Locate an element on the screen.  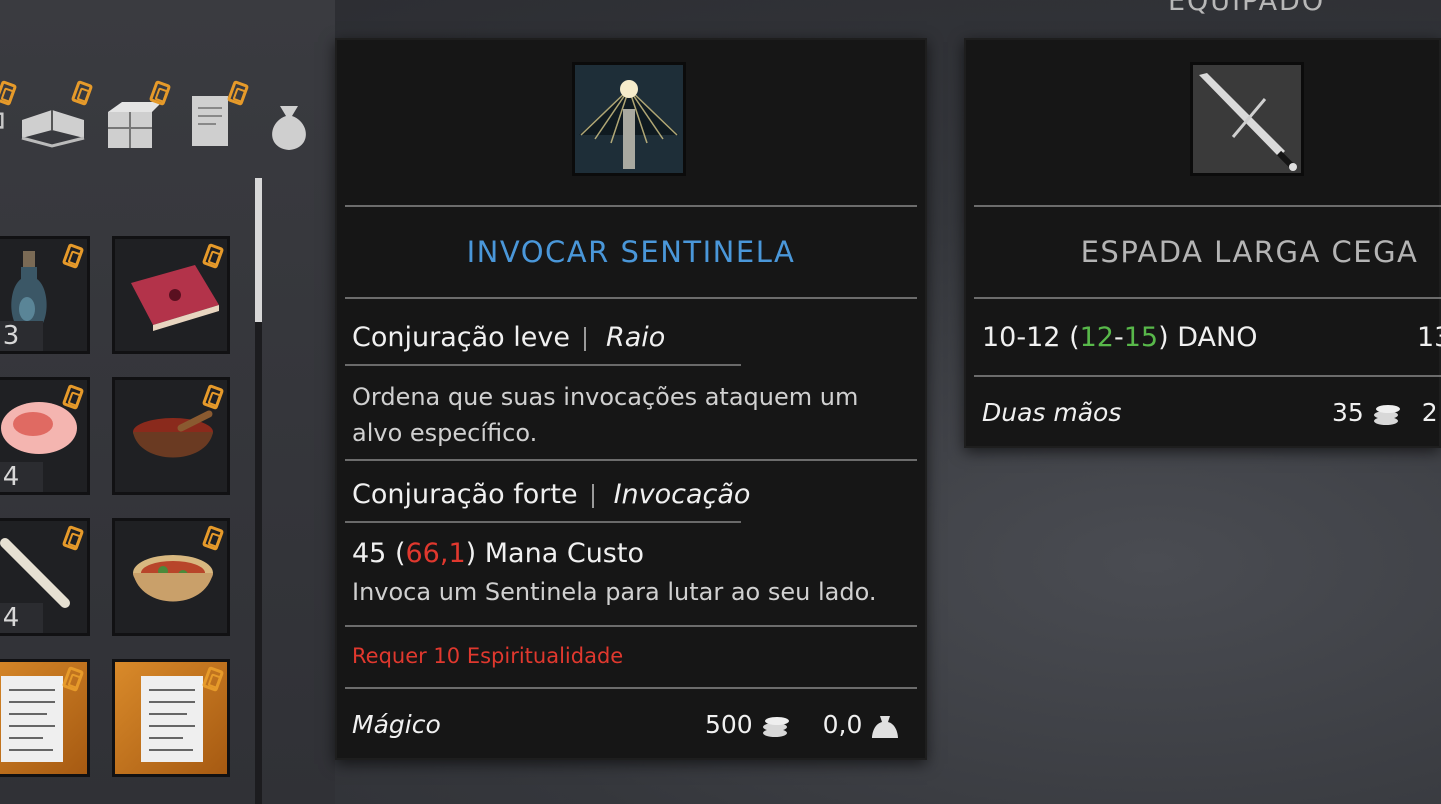
item-category: Mágico is located at coordinates (396, 724).